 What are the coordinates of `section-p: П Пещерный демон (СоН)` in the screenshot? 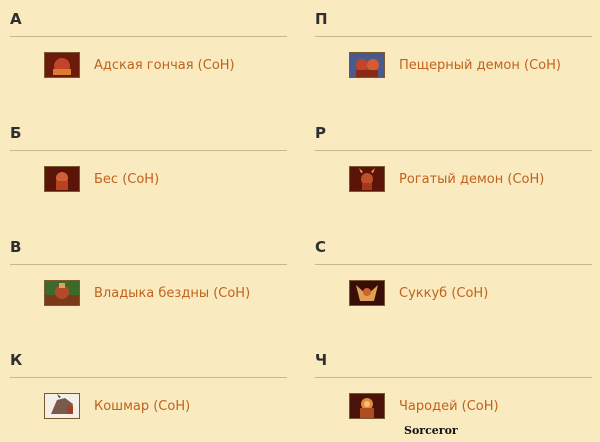 It's located at (453, 44).